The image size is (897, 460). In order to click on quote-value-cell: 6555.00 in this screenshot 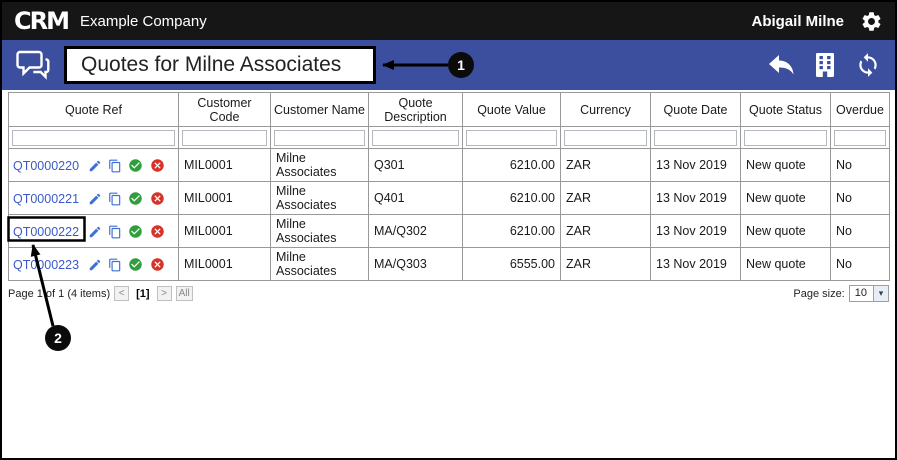, I will do `click(511, 264)`.